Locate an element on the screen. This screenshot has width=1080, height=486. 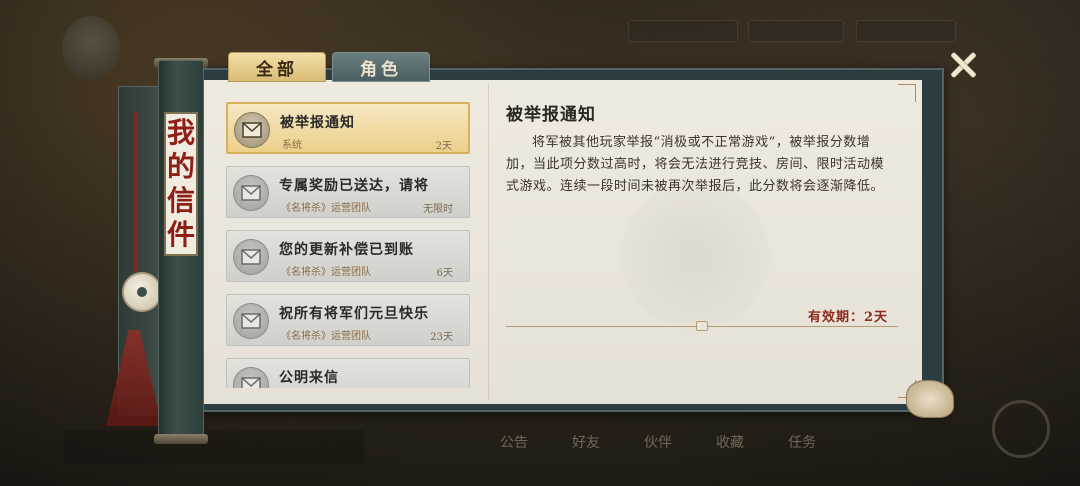
title-char: 我 is located at coordinates (180, 132).